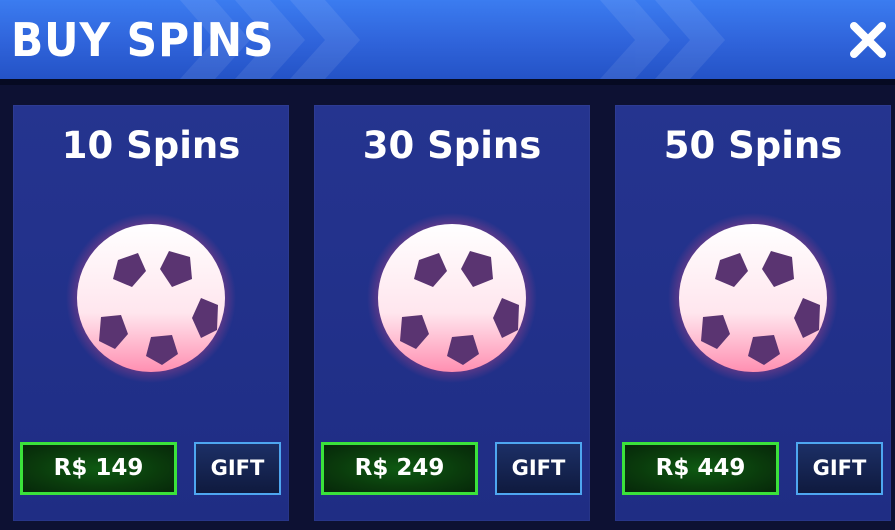  I want to click on price-button: R$ 449, so click(700, 468).